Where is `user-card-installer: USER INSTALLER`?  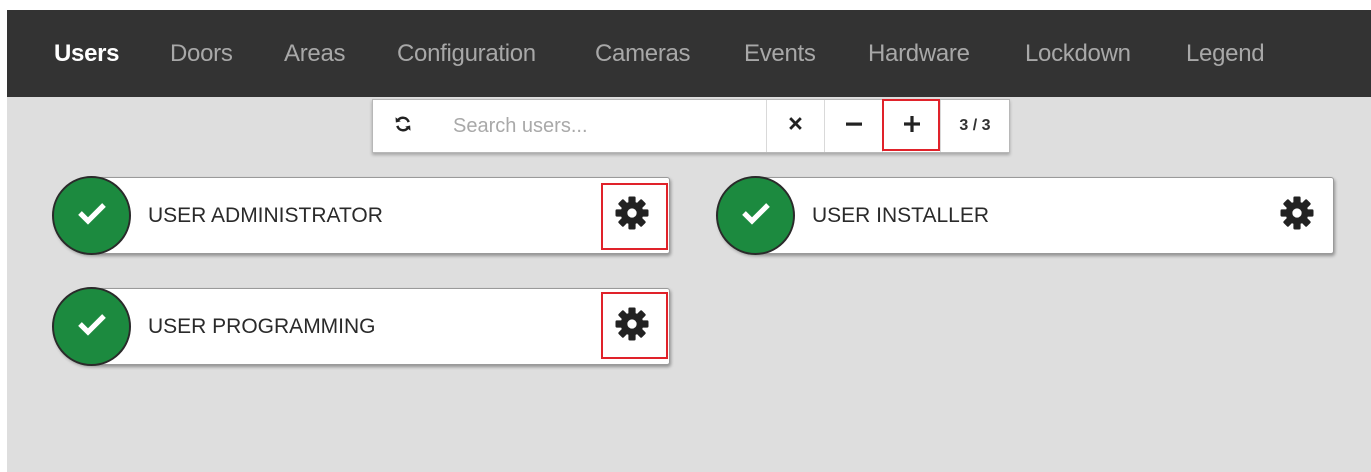 user-card-installer: USER INSTALLER is located at coordinates (1025, 215).